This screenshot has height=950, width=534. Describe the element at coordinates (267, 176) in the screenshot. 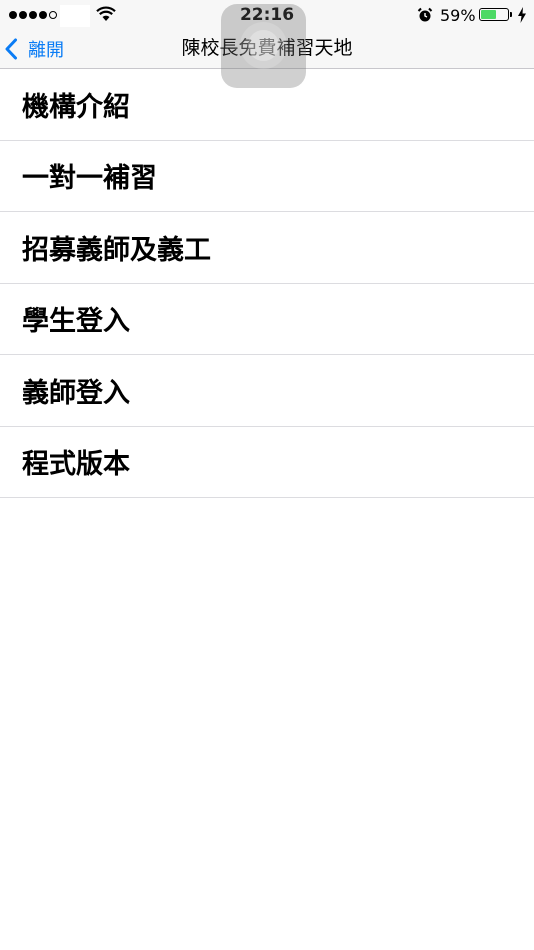

I see `menu-item-one-on-one-tutoring: 一對一補習` at that location.